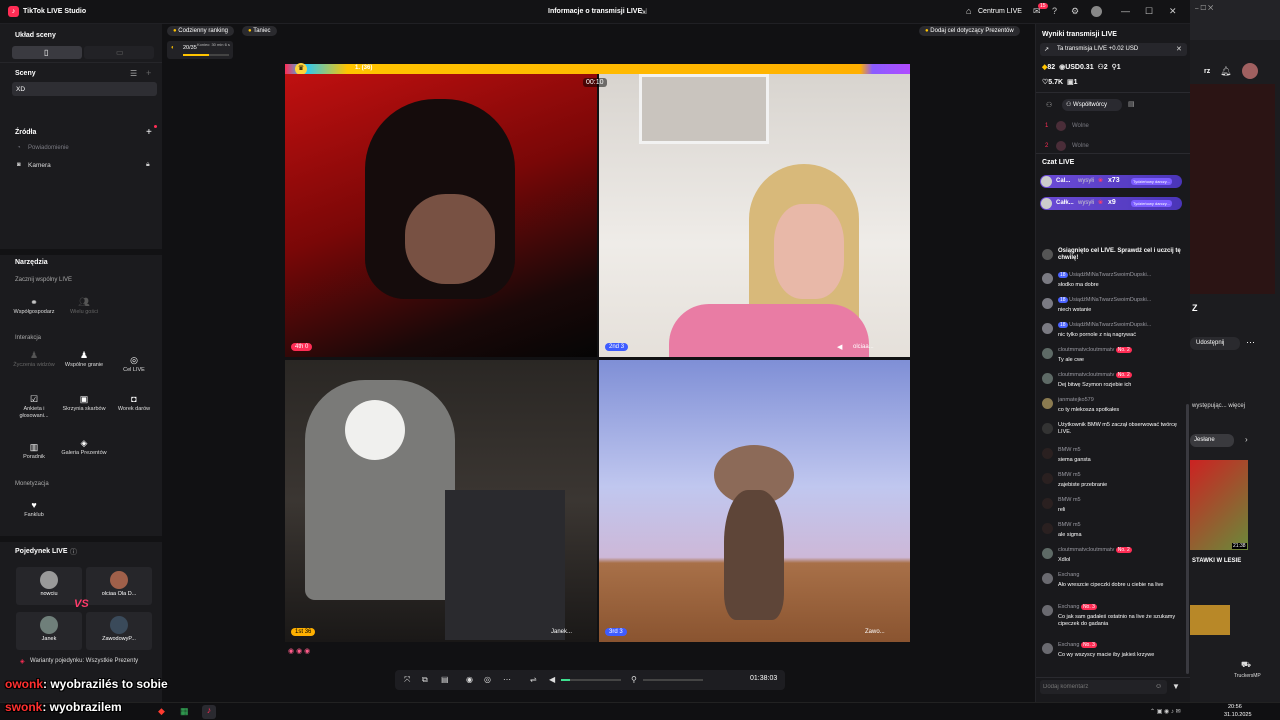 The width and height of the screenshot is (1280, 720). What do you see at coordinates (839, 347) in the screenshot?
I see `mute-icon: ◀` at bounding box center [839, 347].